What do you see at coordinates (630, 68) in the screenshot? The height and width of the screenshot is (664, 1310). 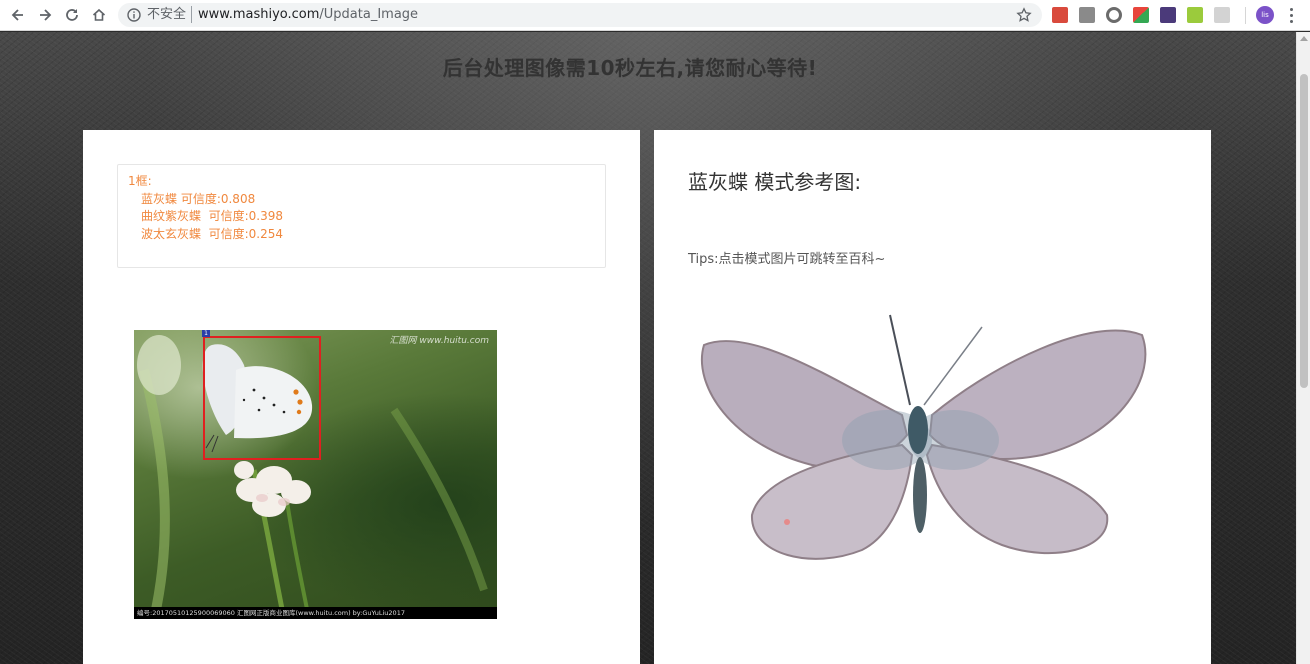 I see `page-title: 后台处理图像需10秒左右,请您耐心等待!` at bounding box center [630, 68].